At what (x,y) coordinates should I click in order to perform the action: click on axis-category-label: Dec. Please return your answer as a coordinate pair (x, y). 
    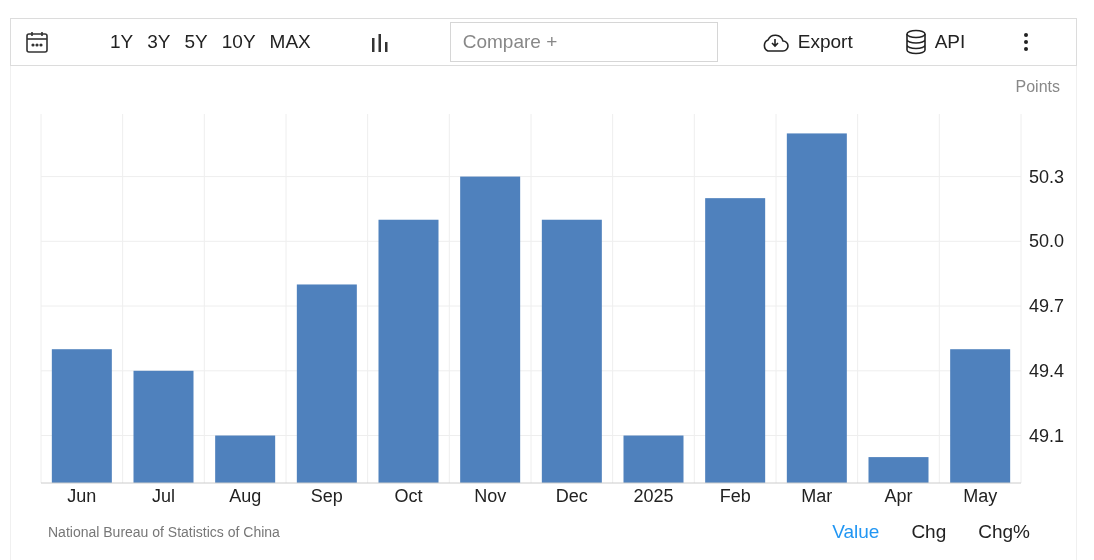
    Looking at the image, I should click on (571, 496).